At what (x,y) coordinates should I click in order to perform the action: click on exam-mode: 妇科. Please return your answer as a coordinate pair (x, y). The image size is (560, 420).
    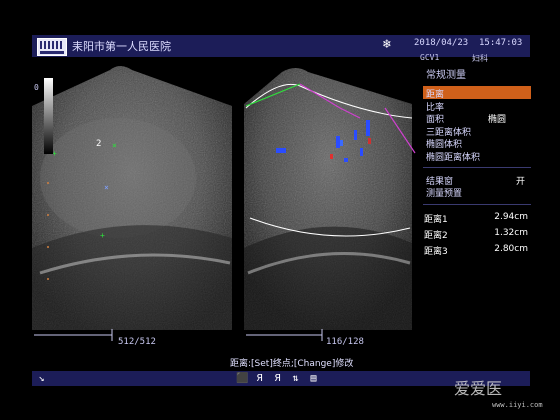
    Looking at the image, I should click on (480, 58).